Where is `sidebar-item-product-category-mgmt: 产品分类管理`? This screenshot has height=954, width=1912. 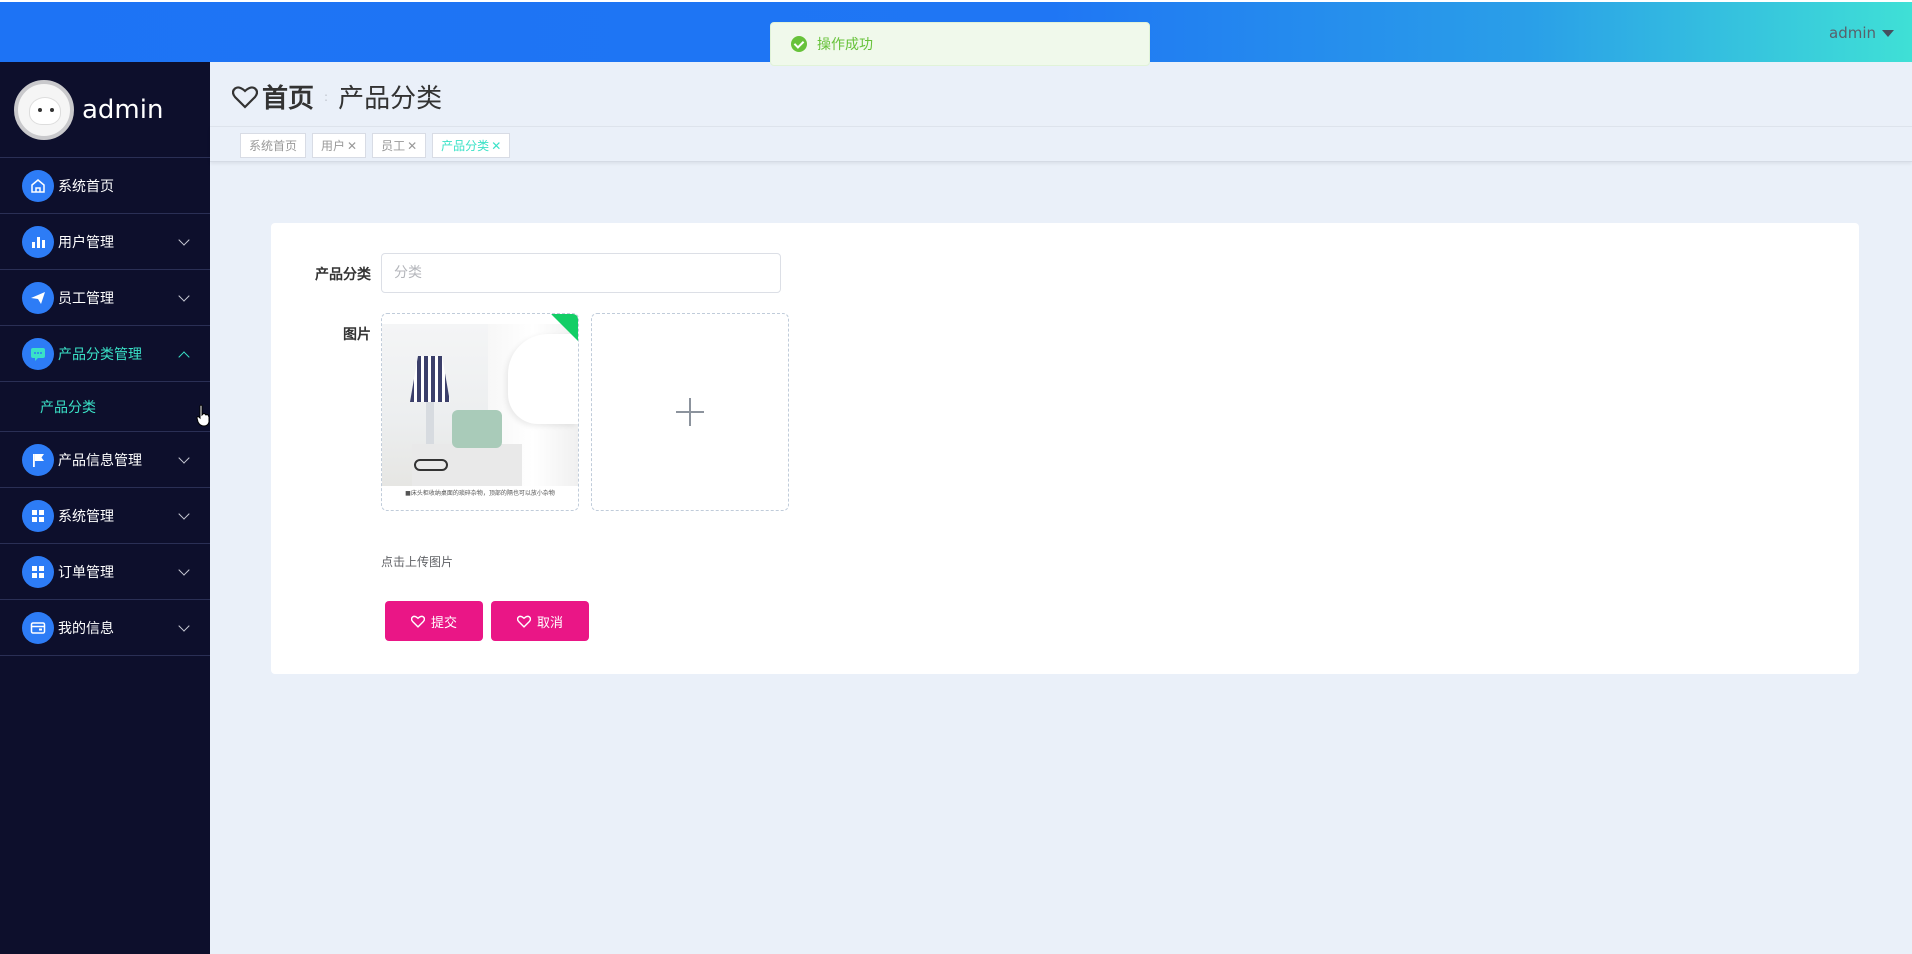
sidebar-item-product-category-mgmt: 产品分类管理 is located at coordinates (105, 354).